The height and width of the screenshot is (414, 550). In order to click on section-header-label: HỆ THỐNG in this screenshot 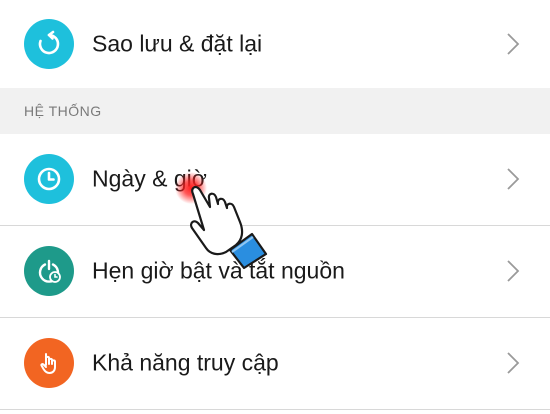, I will do `click(63, 111)`.